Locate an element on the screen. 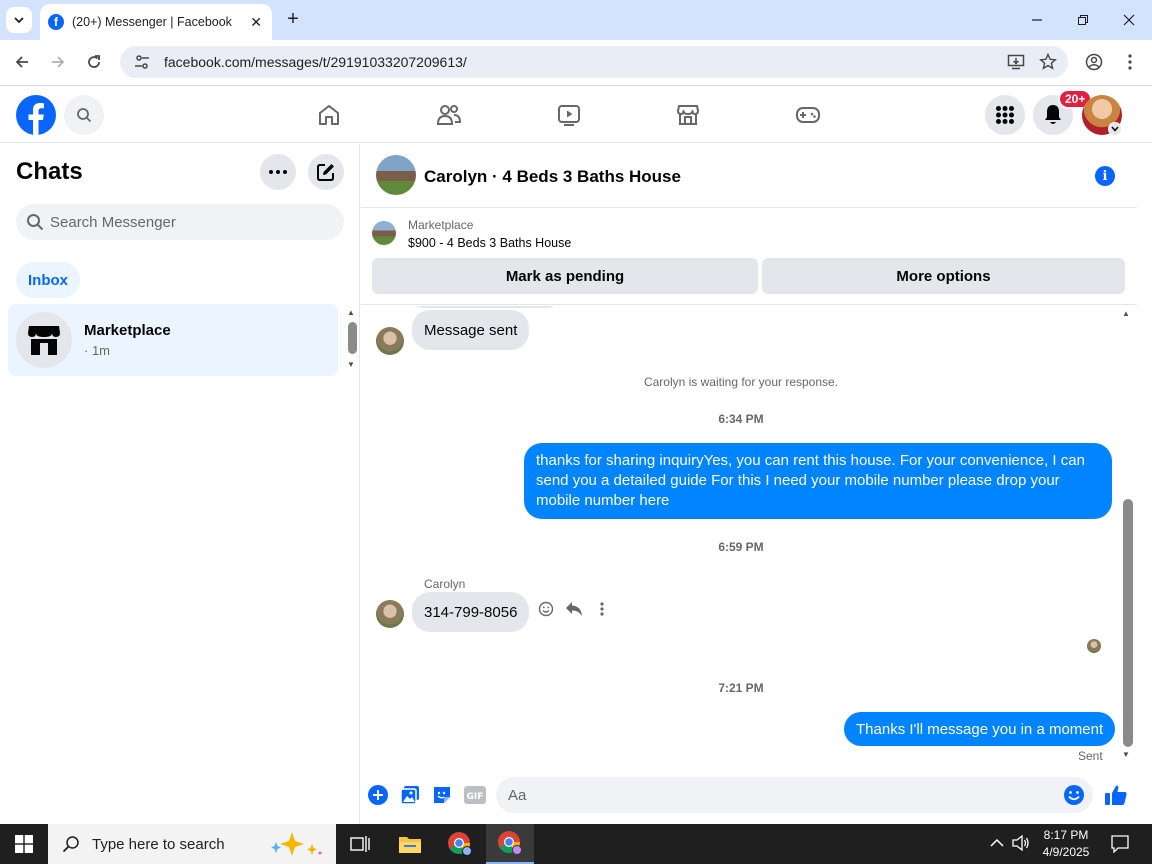 The width and height of the screenshot is (1152, 864). emoji-button is located at coordinates (1074, 797).